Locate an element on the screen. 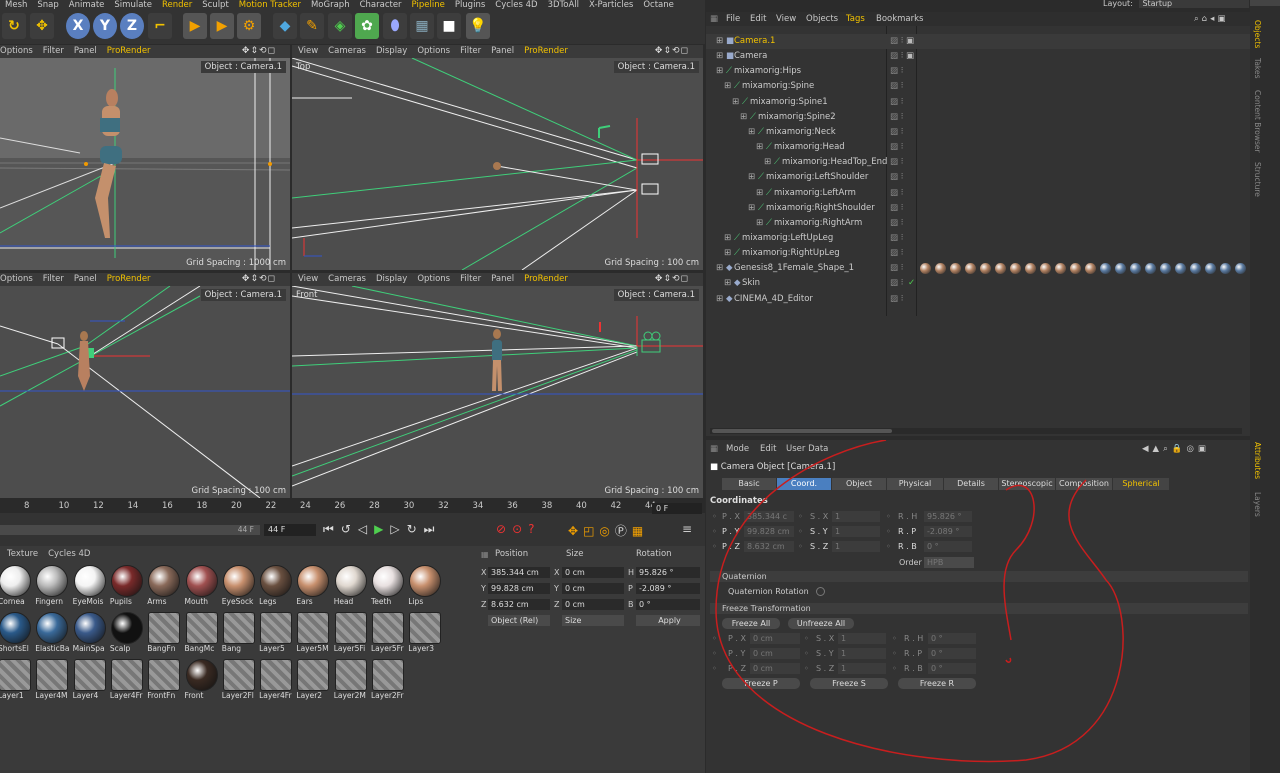  material-swatch: Layer4M is located at coordinates (52, 680).